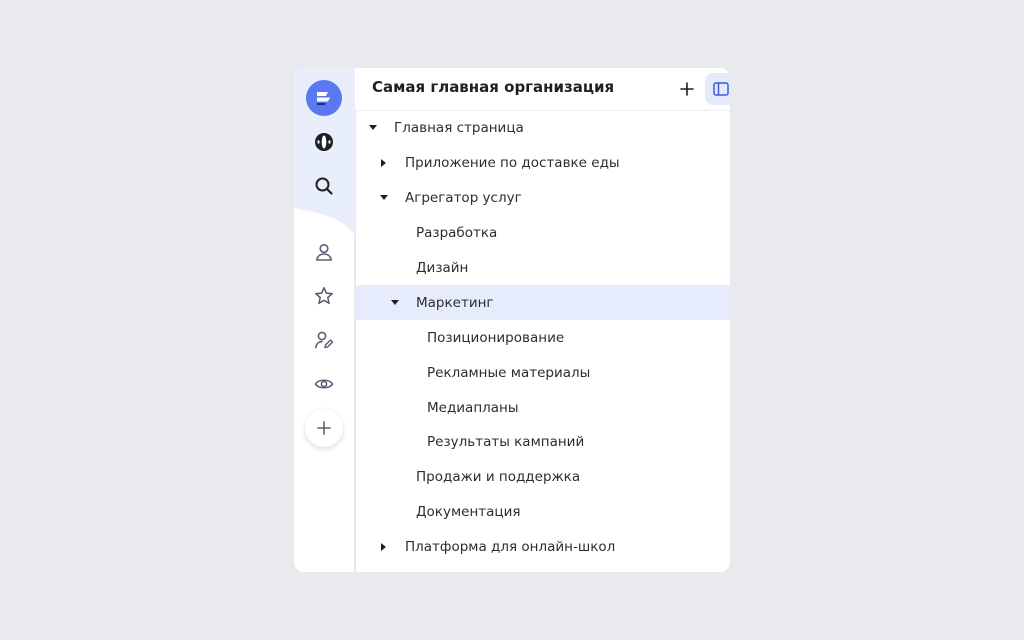 The image size is (1024, 640). I want to click on tree-item-label: Главная страница, so click(459, 128).